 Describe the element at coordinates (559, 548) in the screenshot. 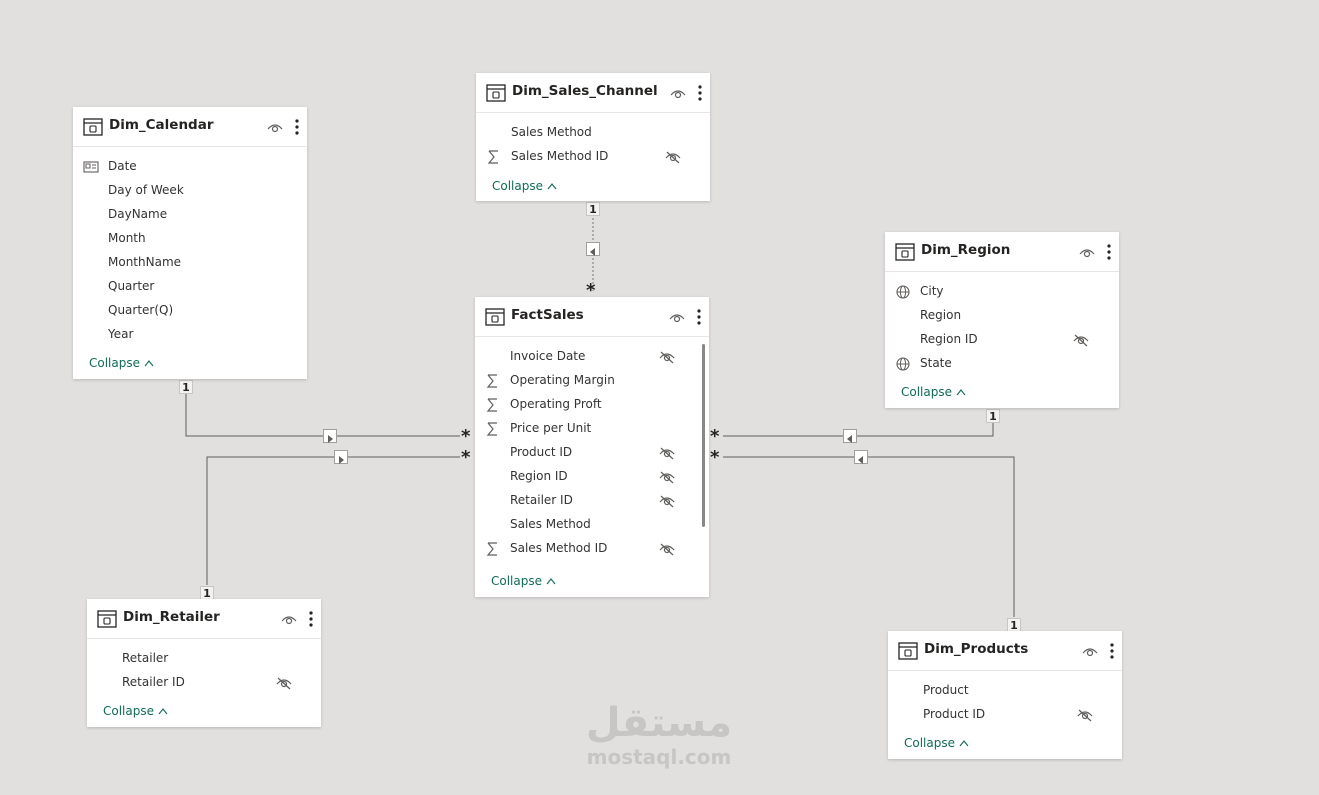

I see `field-label: Sales Method ID` at that location.